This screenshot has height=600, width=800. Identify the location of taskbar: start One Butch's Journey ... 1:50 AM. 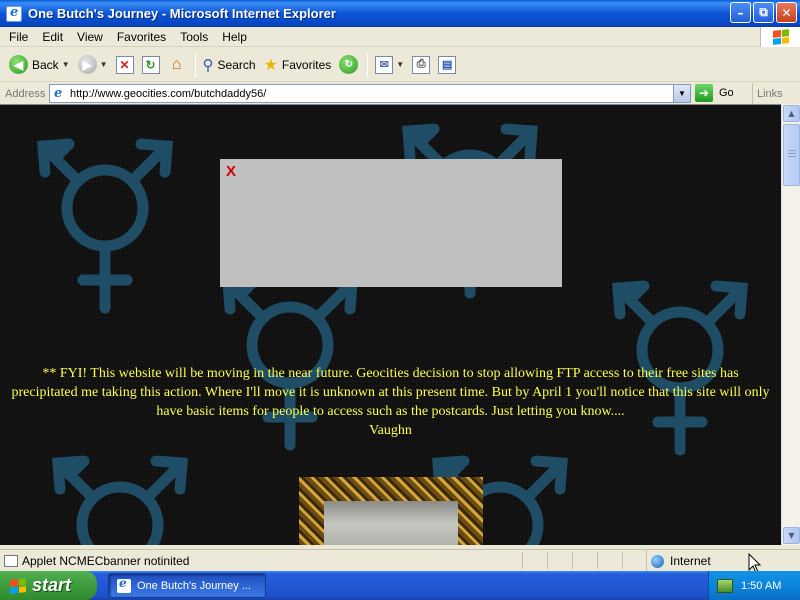
(400, 585).